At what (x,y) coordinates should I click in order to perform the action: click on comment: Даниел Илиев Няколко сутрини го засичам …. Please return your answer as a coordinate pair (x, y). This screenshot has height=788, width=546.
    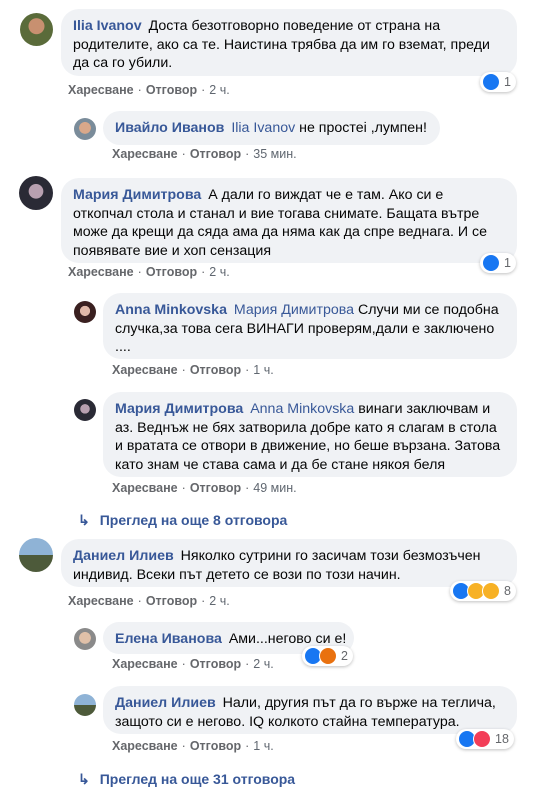
    Looking at the image, I should click on (273, 575).